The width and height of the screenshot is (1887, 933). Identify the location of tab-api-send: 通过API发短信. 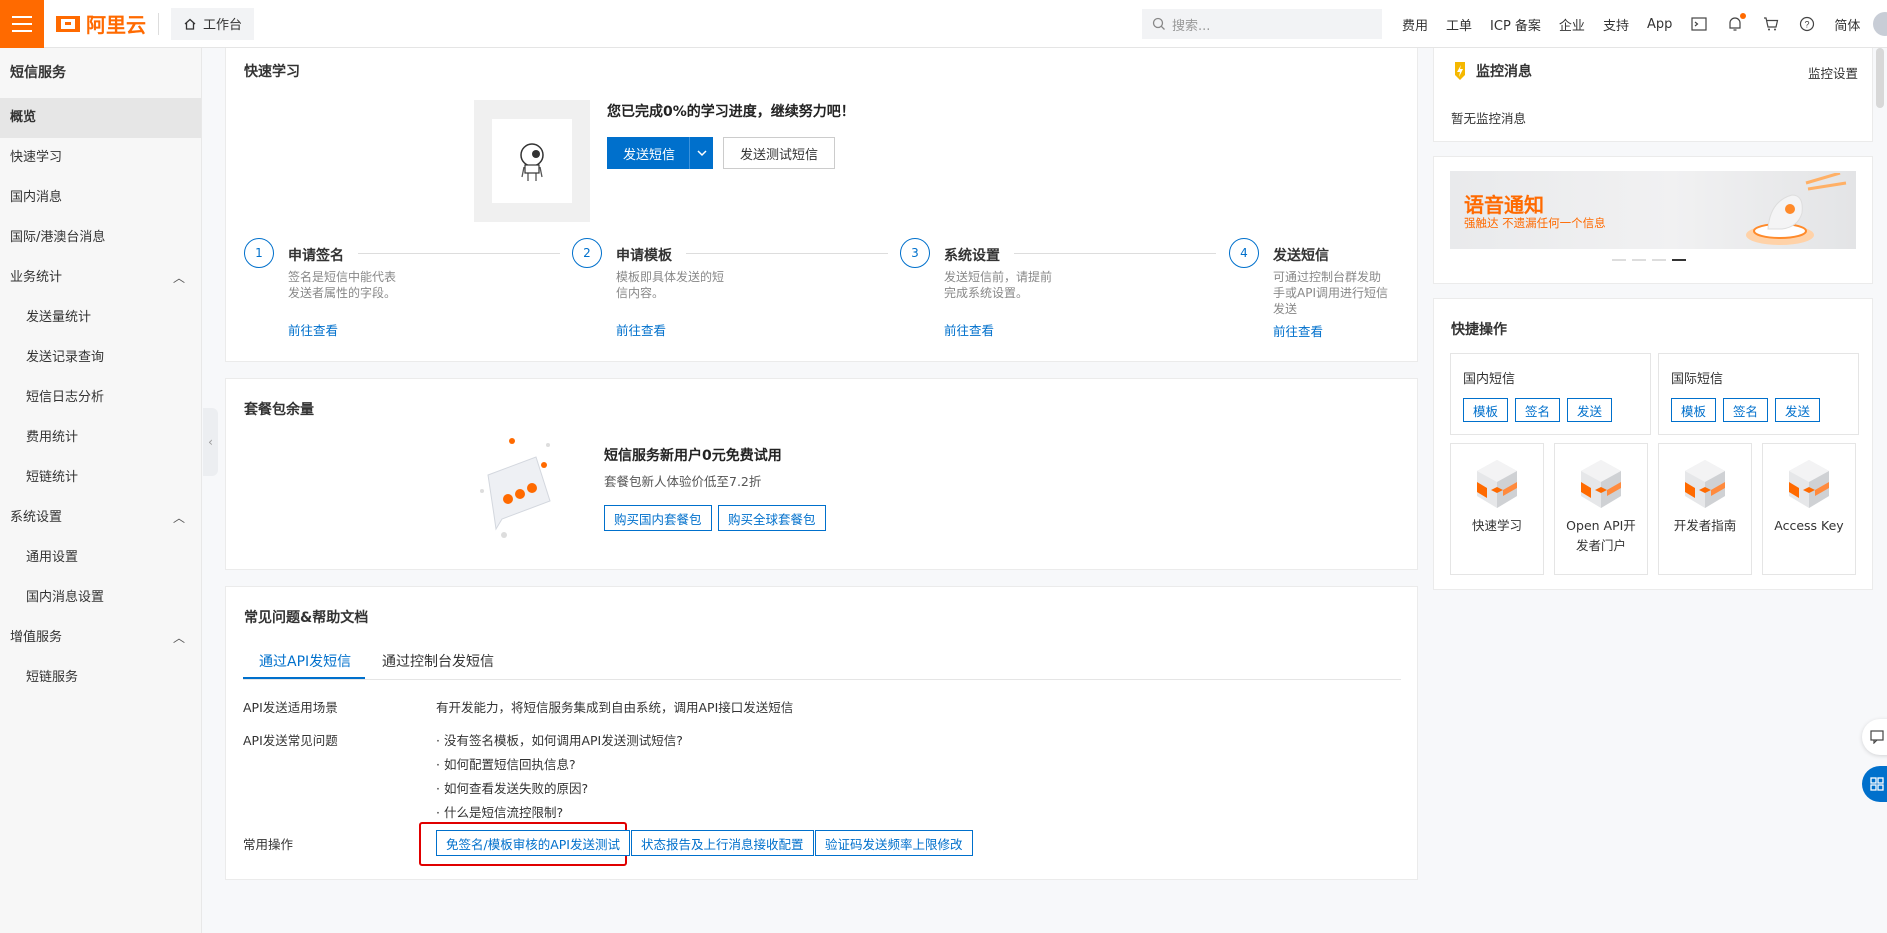
(305, 661).